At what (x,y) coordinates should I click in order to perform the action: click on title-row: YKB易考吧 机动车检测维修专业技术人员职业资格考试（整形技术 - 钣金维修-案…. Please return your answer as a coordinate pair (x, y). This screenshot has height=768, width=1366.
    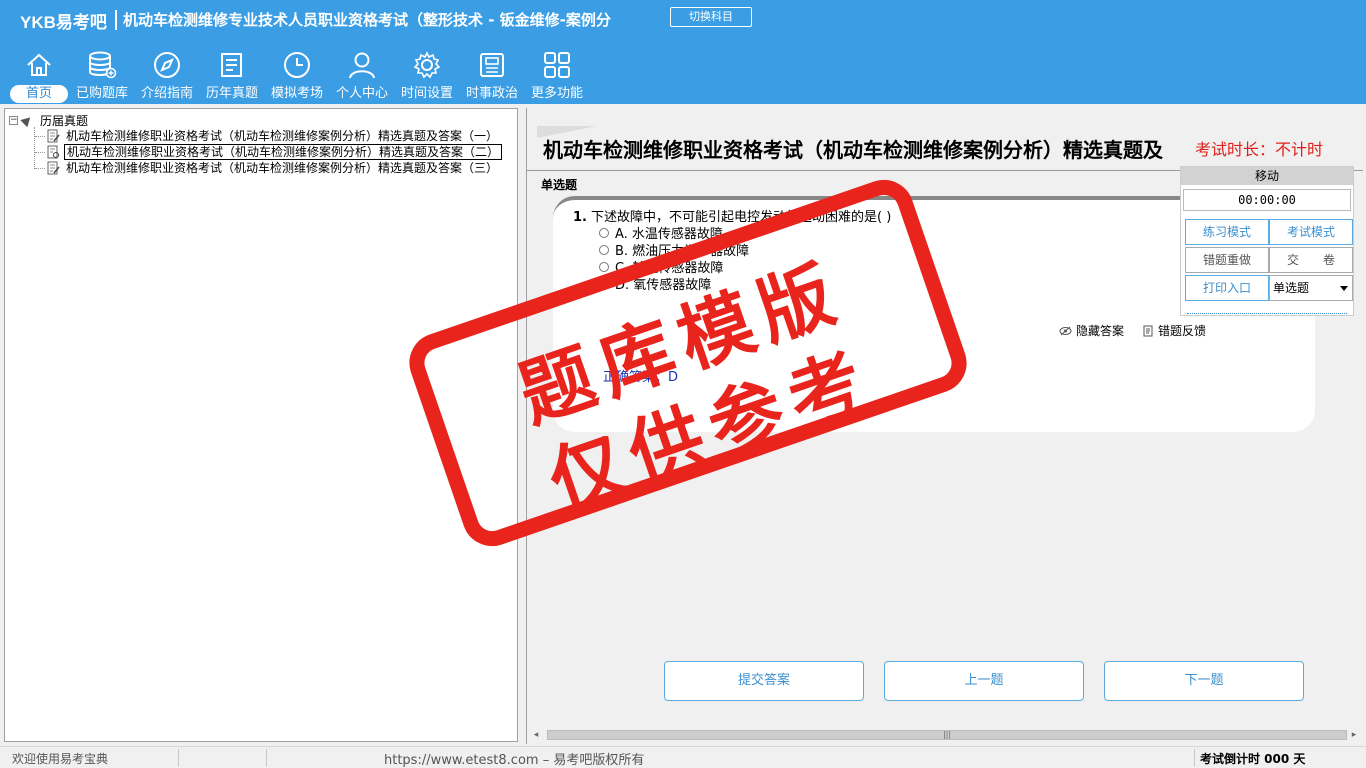
    Looking at the image, I should click on (683, 20).